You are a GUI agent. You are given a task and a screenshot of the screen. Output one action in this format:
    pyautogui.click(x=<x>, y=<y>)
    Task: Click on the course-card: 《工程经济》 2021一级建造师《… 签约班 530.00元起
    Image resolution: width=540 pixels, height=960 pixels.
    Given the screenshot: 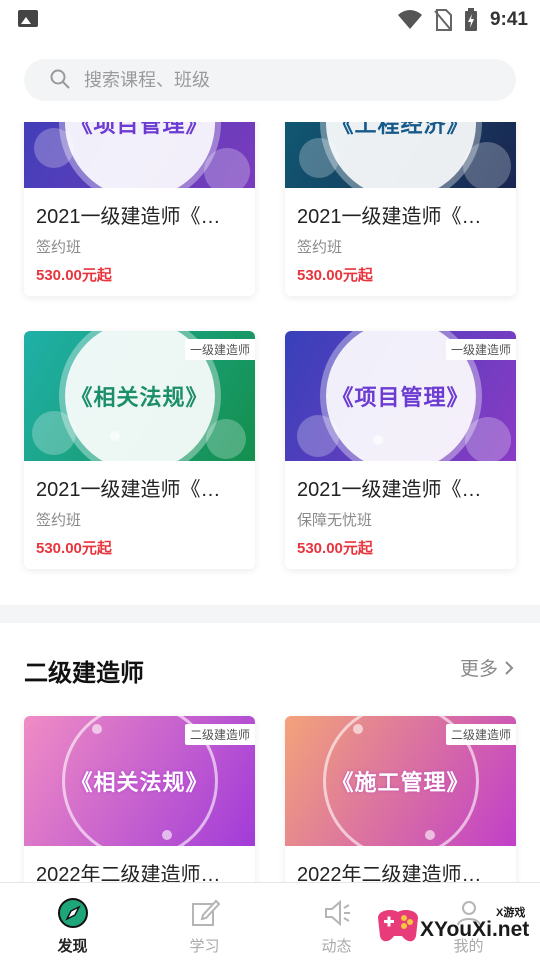 What is the action you would take?
    pyautogui.click(x=400, y=209)
    